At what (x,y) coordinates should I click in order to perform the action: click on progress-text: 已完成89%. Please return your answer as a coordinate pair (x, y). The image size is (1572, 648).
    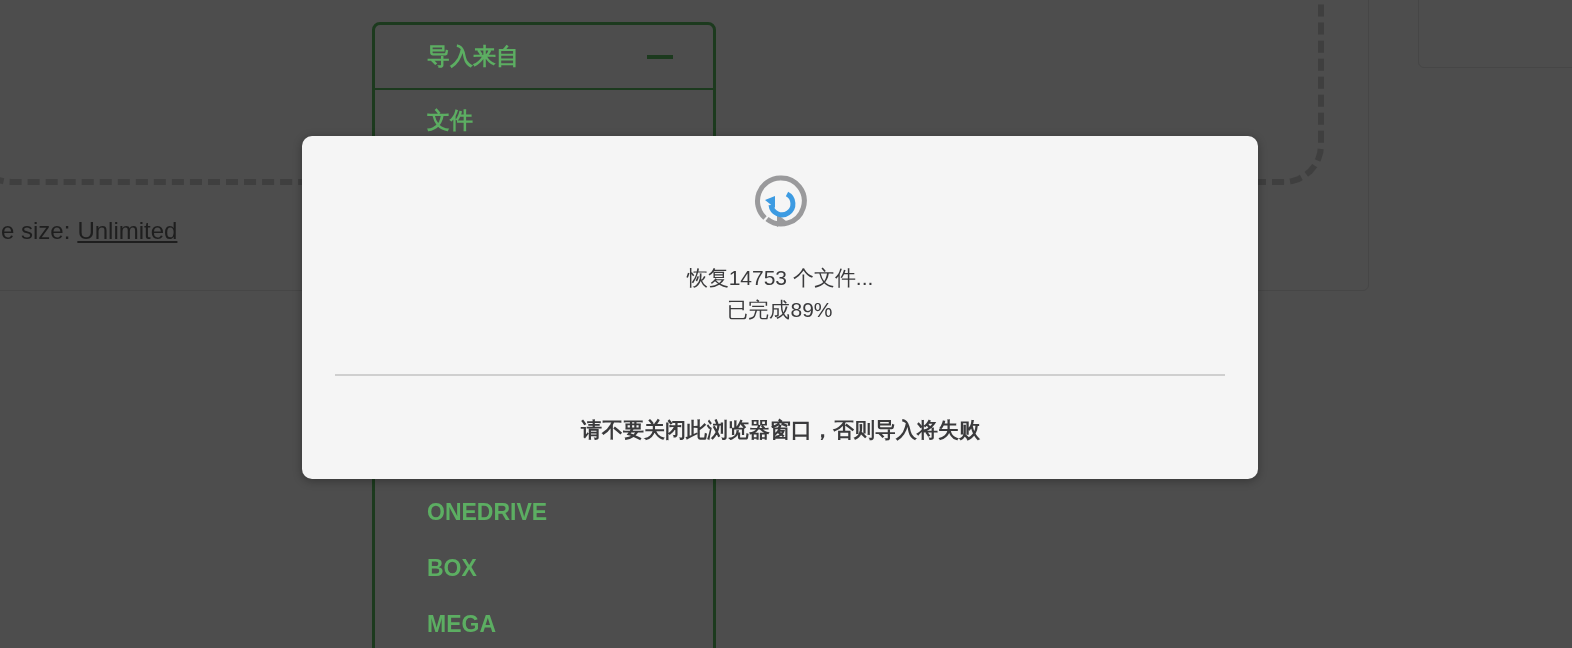
    Looking at the image, I should click on (780, 310).